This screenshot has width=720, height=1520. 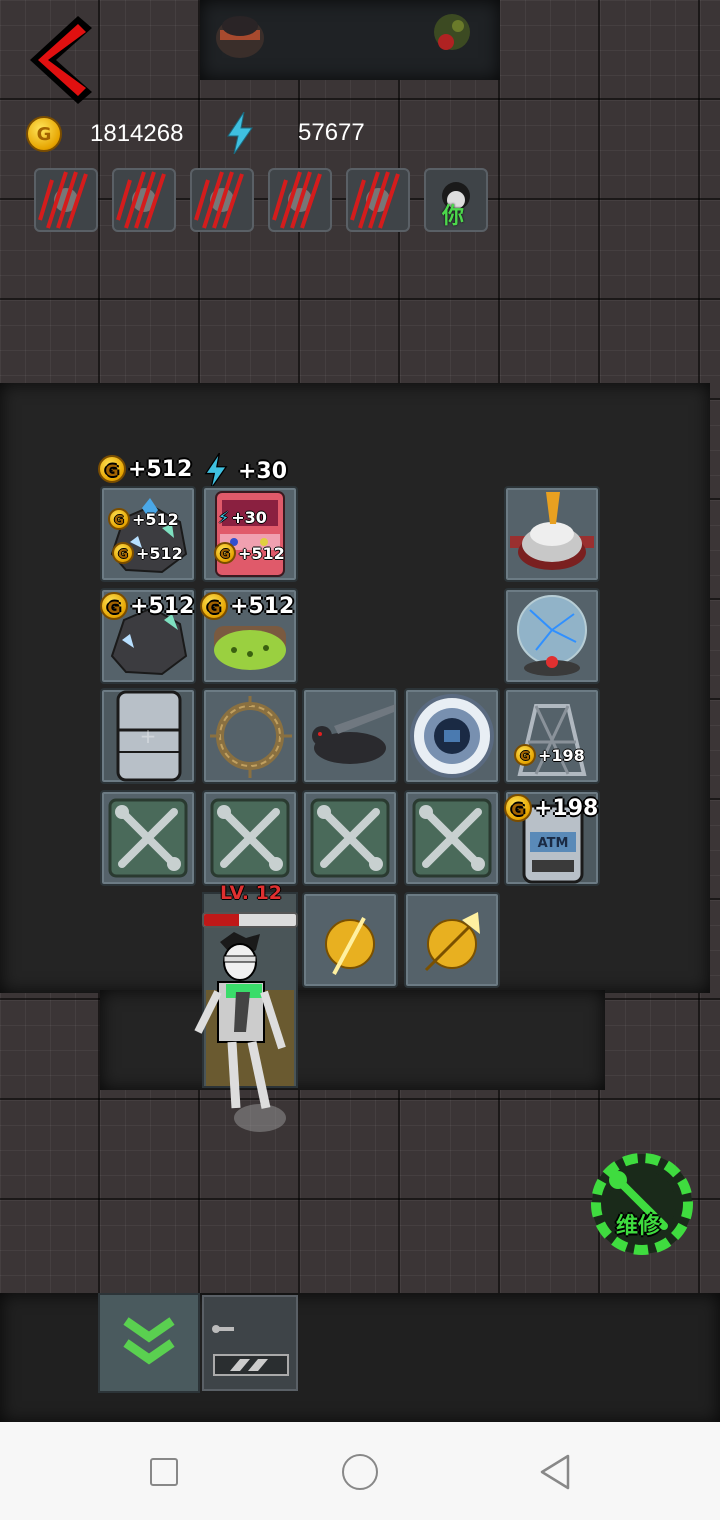 I want to click on helmet-item-icon, so click(x=240, y=34).